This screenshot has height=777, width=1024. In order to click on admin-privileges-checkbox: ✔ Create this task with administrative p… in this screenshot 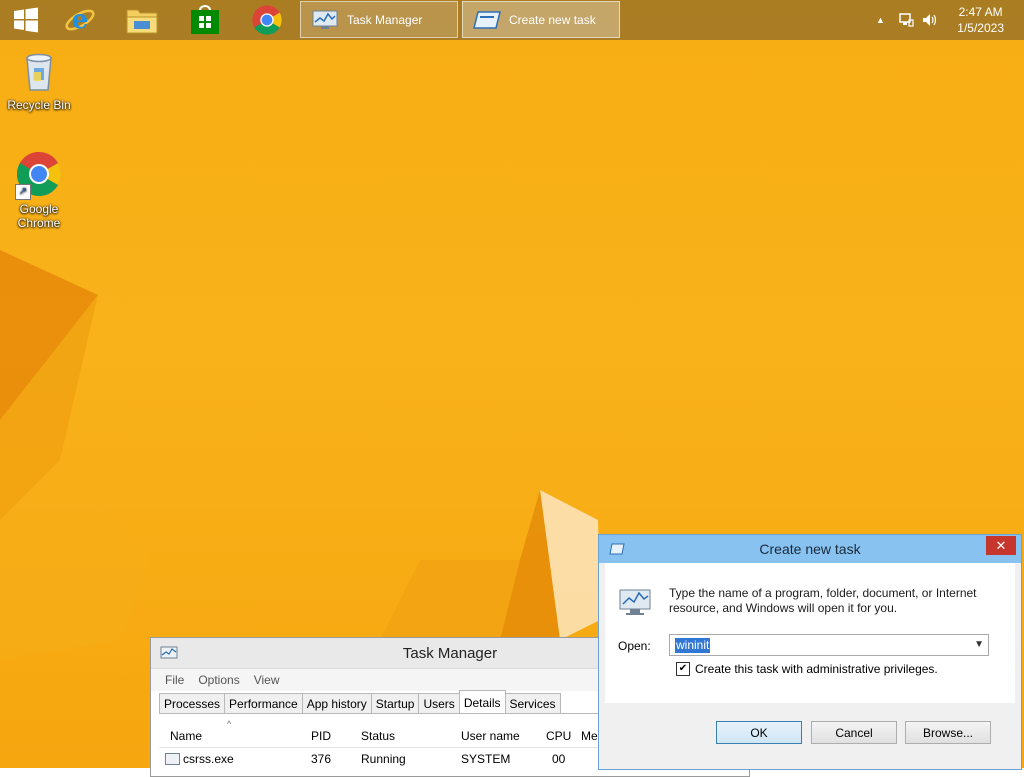, I will do `click(807, 669)`.